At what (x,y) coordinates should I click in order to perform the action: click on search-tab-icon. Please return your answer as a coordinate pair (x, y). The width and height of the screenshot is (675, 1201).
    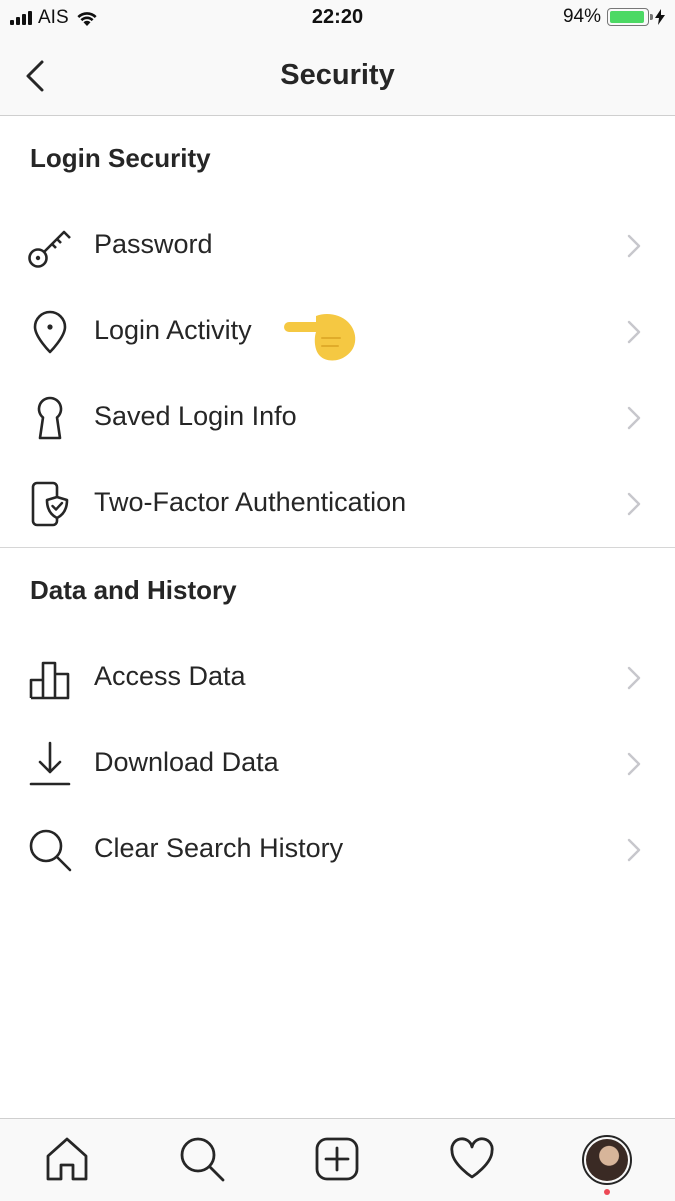
    Looking at the image, I should click on (202, 1159).